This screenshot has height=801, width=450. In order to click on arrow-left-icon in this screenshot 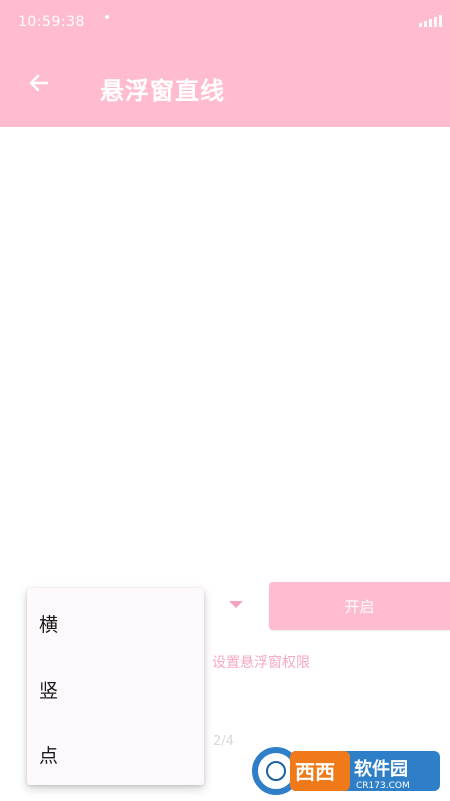, I will do `click(39, 83)`.